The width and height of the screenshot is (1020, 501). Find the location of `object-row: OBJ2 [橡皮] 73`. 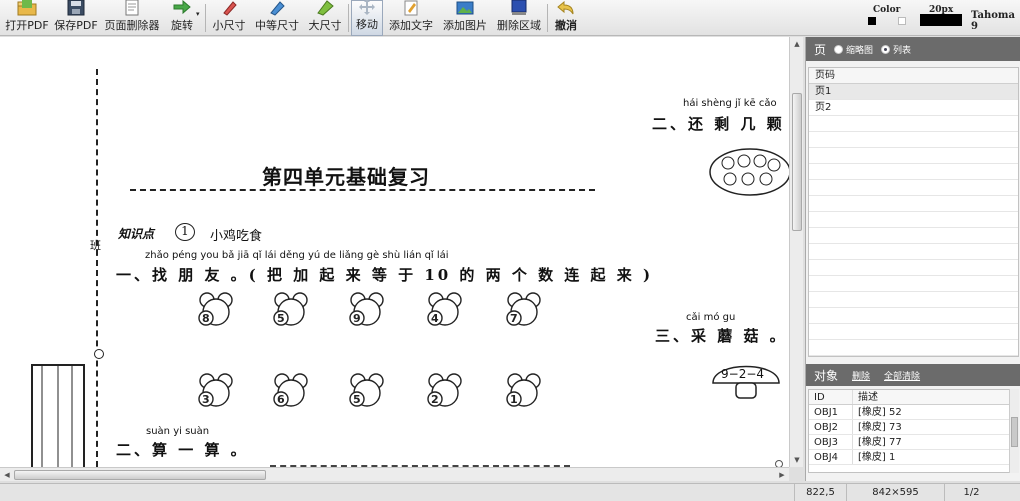

object-row: OBJ2 [橡皮] 73 is located at coordinates (913, 427).